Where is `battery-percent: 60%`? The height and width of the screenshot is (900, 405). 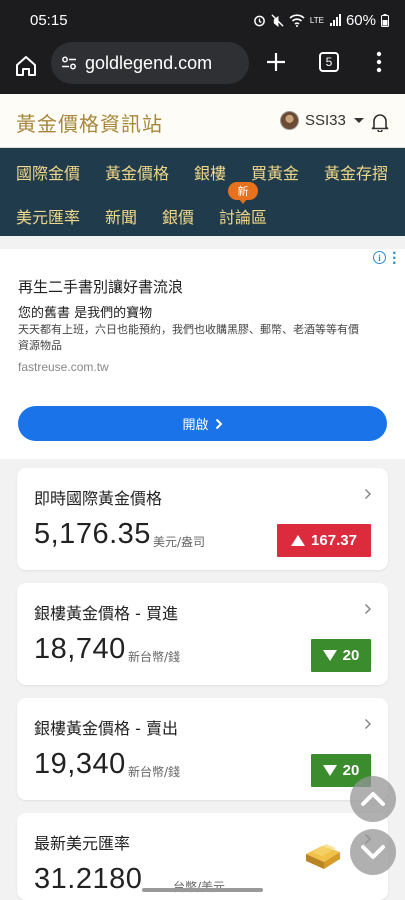 battery-percent: 60% is located at coordinates (360, 20).